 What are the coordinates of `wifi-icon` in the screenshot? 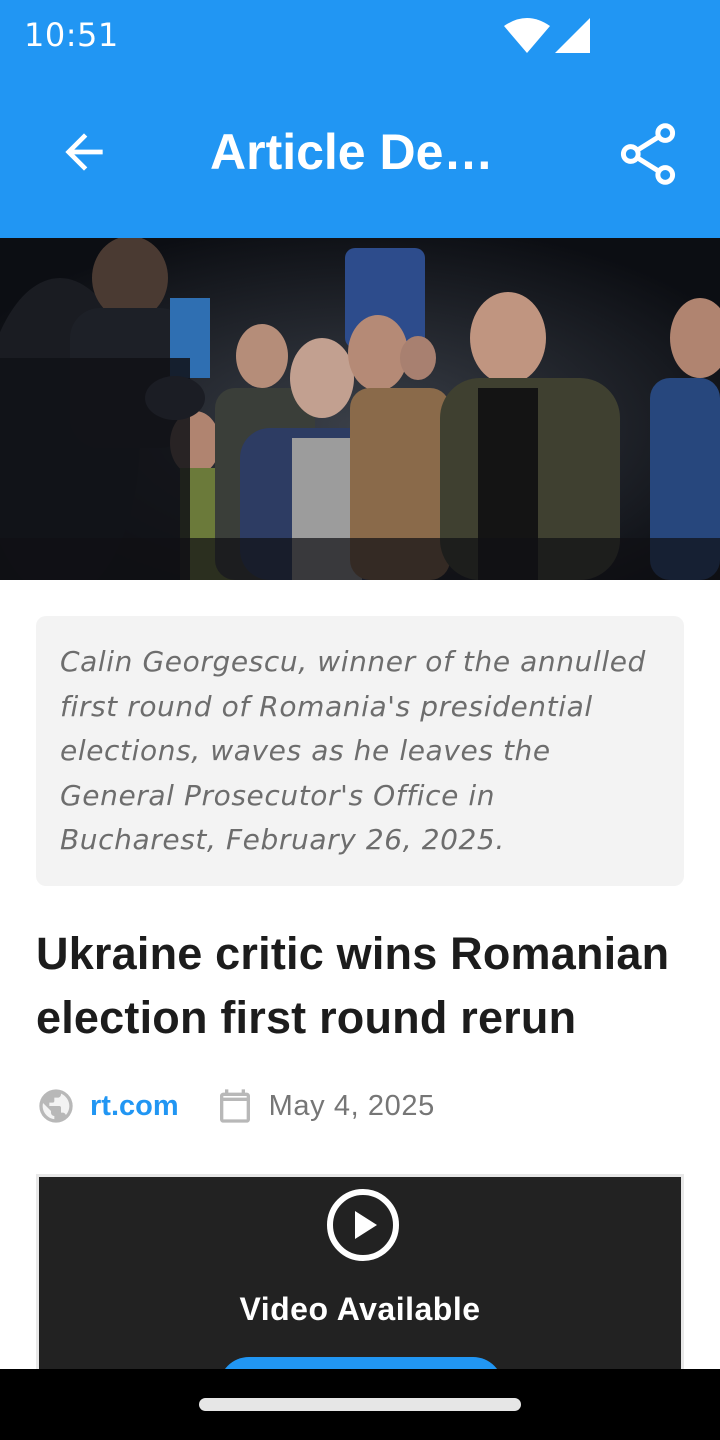 It's located at (527, 35).